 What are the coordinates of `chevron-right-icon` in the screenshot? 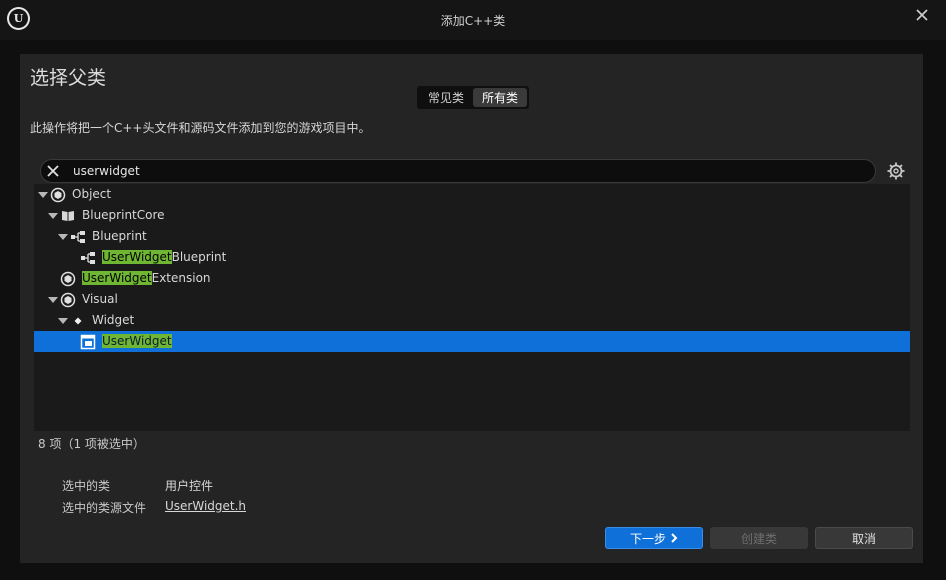 It's located at (674, 538).